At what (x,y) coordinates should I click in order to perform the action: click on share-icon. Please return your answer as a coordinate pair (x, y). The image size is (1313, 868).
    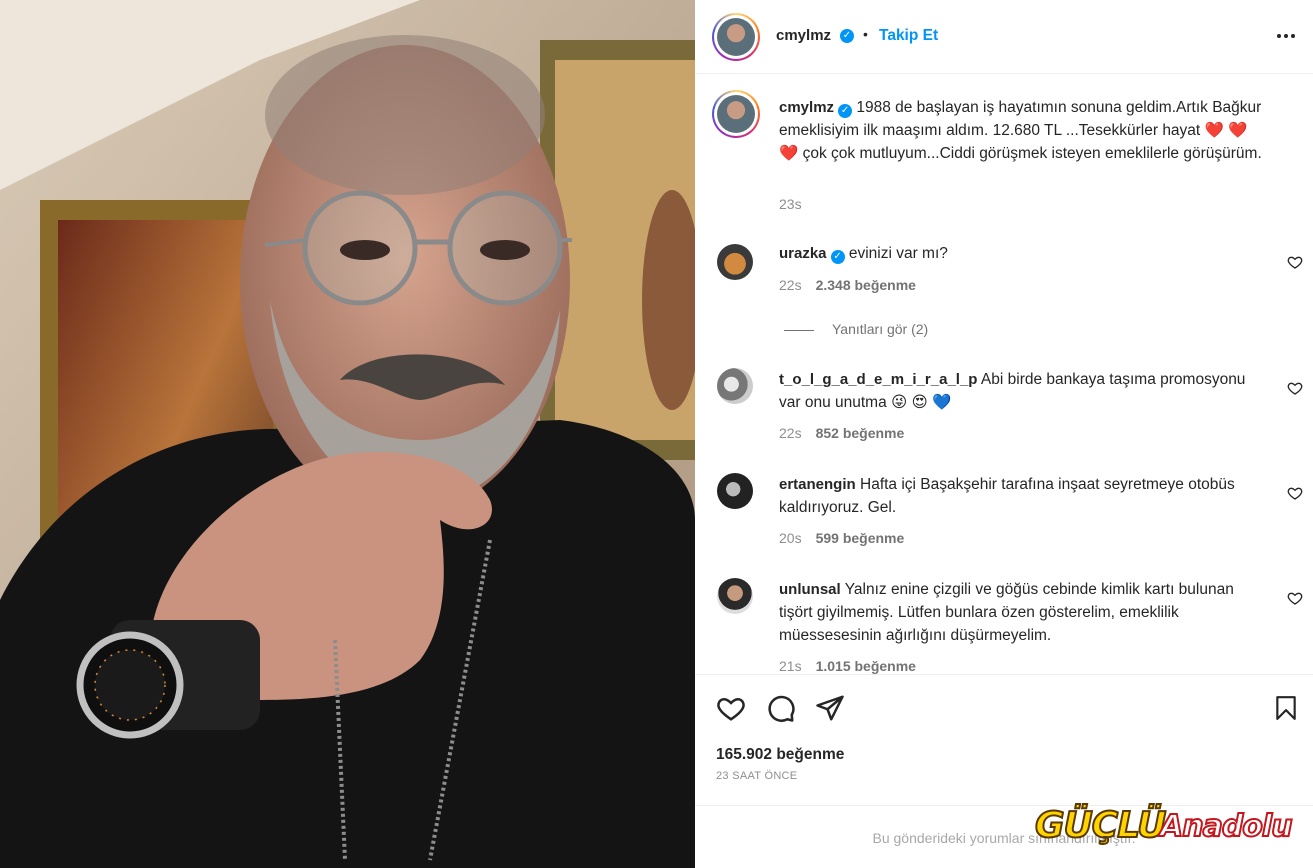
    Looking at the image, I should click on (830, 708).